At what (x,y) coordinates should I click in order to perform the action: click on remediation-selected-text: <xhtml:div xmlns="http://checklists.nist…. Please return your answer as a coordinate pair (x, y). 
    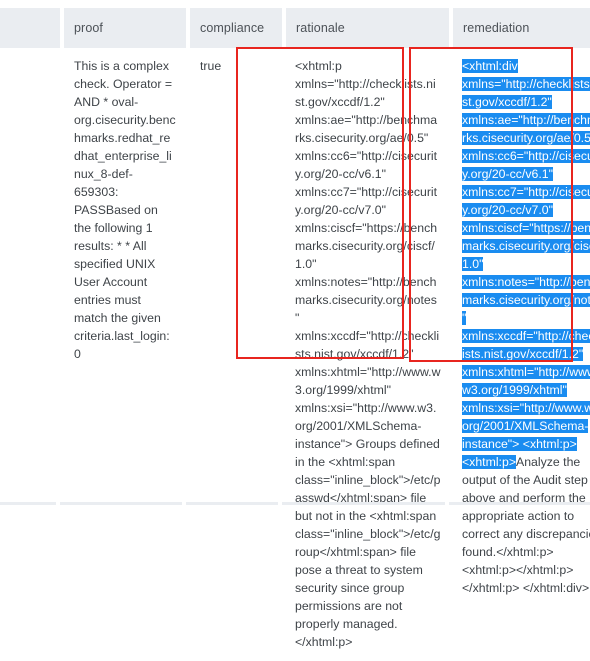
    Looking at the image, I should click on (526, 264).